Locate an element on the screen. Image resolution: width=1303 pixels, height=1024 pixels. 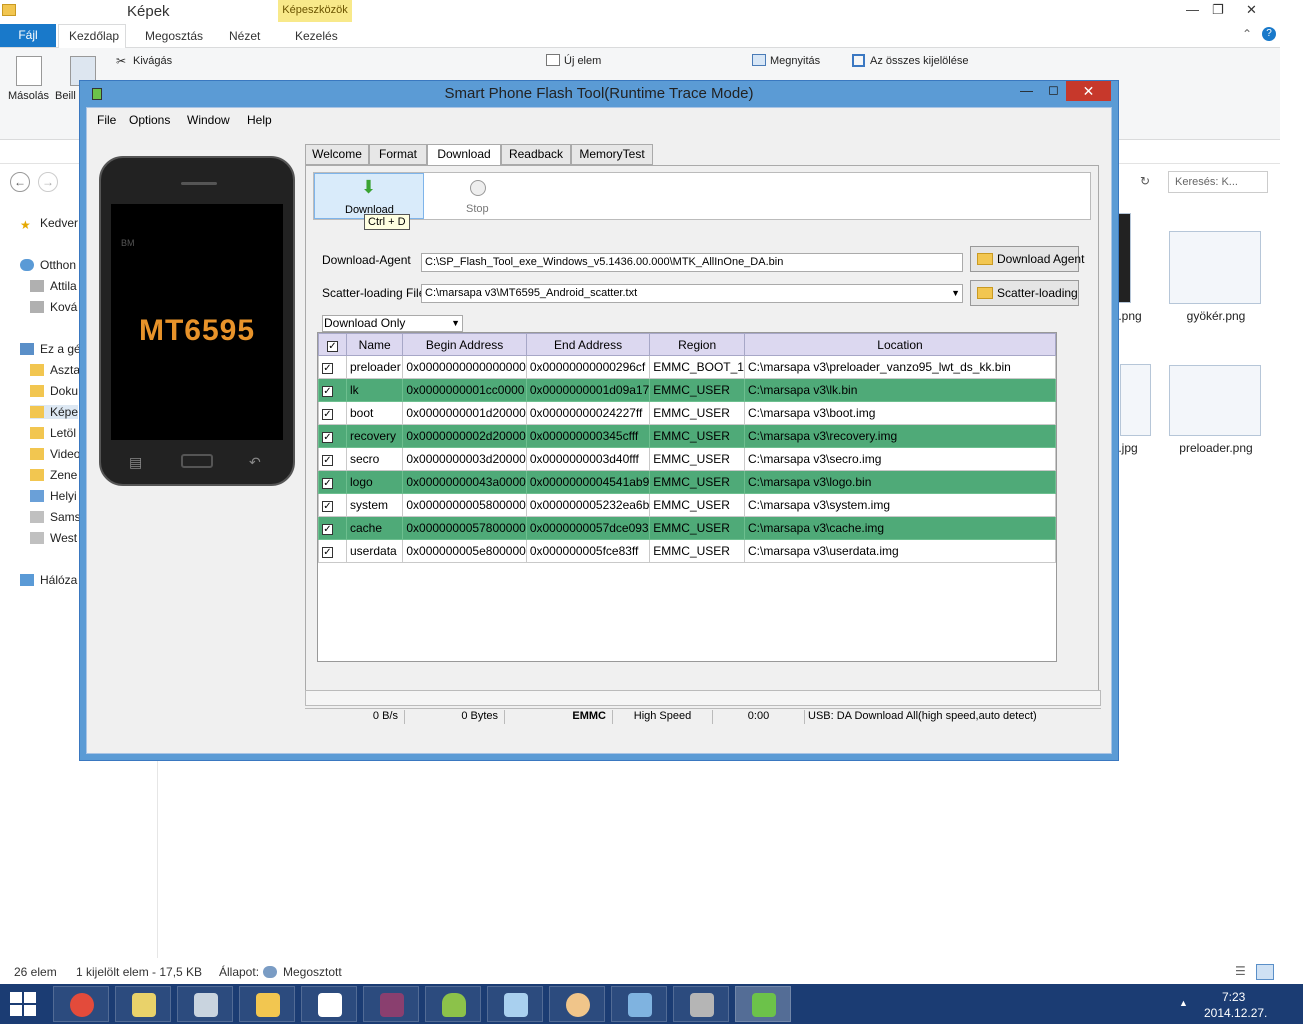
nav-favorites: ★ Kedver is located at coordinates (49, 224).